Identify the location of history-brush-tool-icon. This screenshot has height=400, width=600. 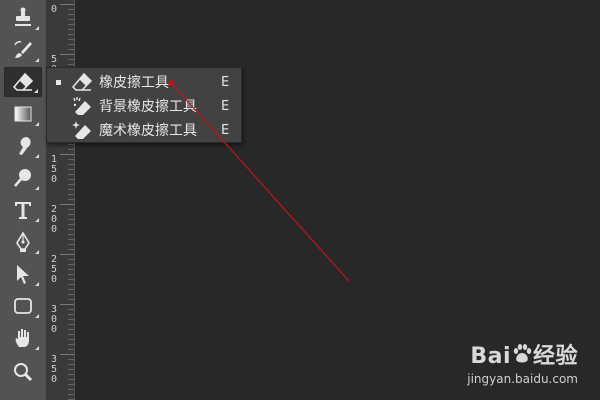
(23, 49).